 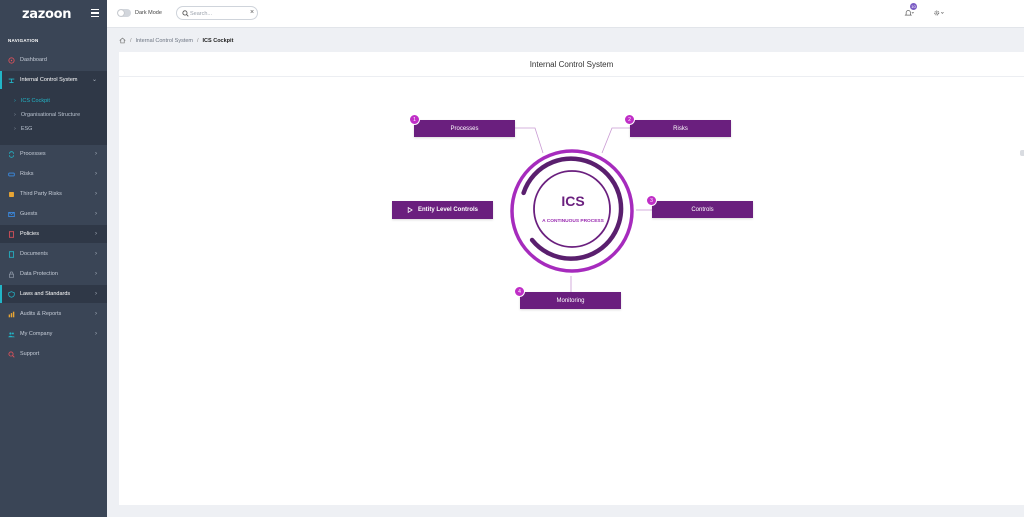 I want to click on sidebar-item-label: Internal Control System, so click(x=49, y=80).